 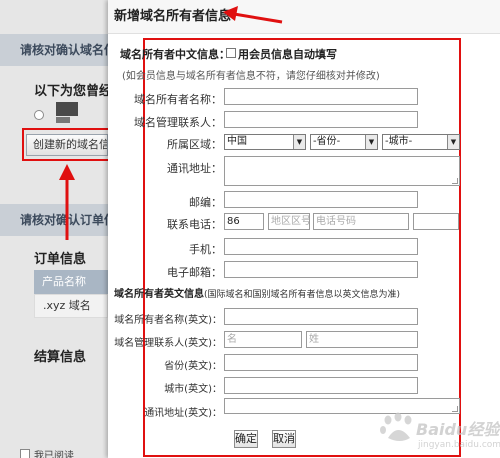 I want to click on annotation-arrow-up-icon, so click(x=67, y=202).